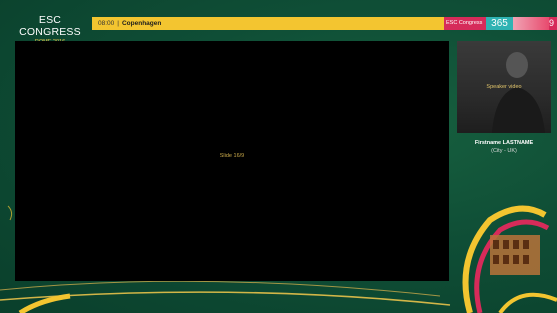 Image resolution: width=557 pixels, height=313 pixels. I want to click on session-location: Copenhagen, so click(141, 23).